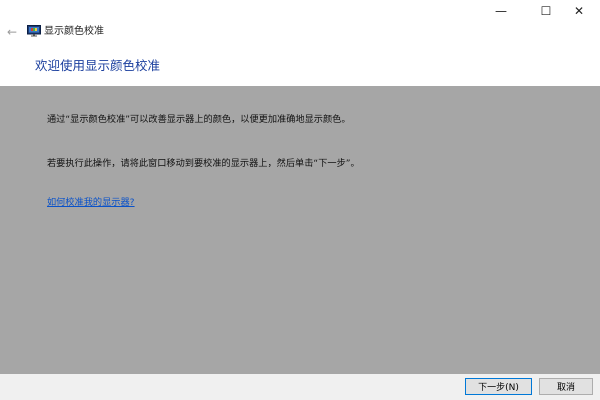 The width and height of the screenshot is (600, 400). I want to click on back-arrow-icon: ←, so click(12, 32).